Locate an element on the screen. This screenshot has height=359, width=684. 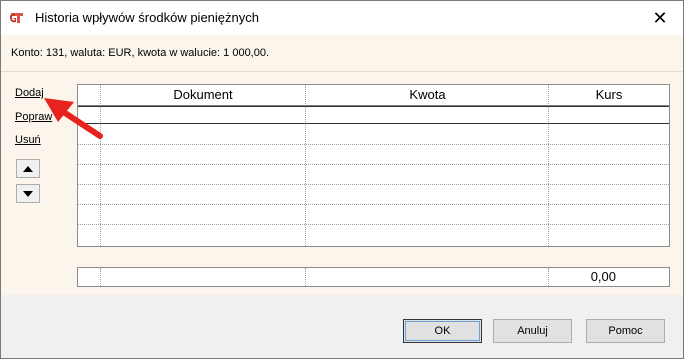
title-bar: Historia wpływów środków pieniężnych ✕ is located at coordinates (342, 18).